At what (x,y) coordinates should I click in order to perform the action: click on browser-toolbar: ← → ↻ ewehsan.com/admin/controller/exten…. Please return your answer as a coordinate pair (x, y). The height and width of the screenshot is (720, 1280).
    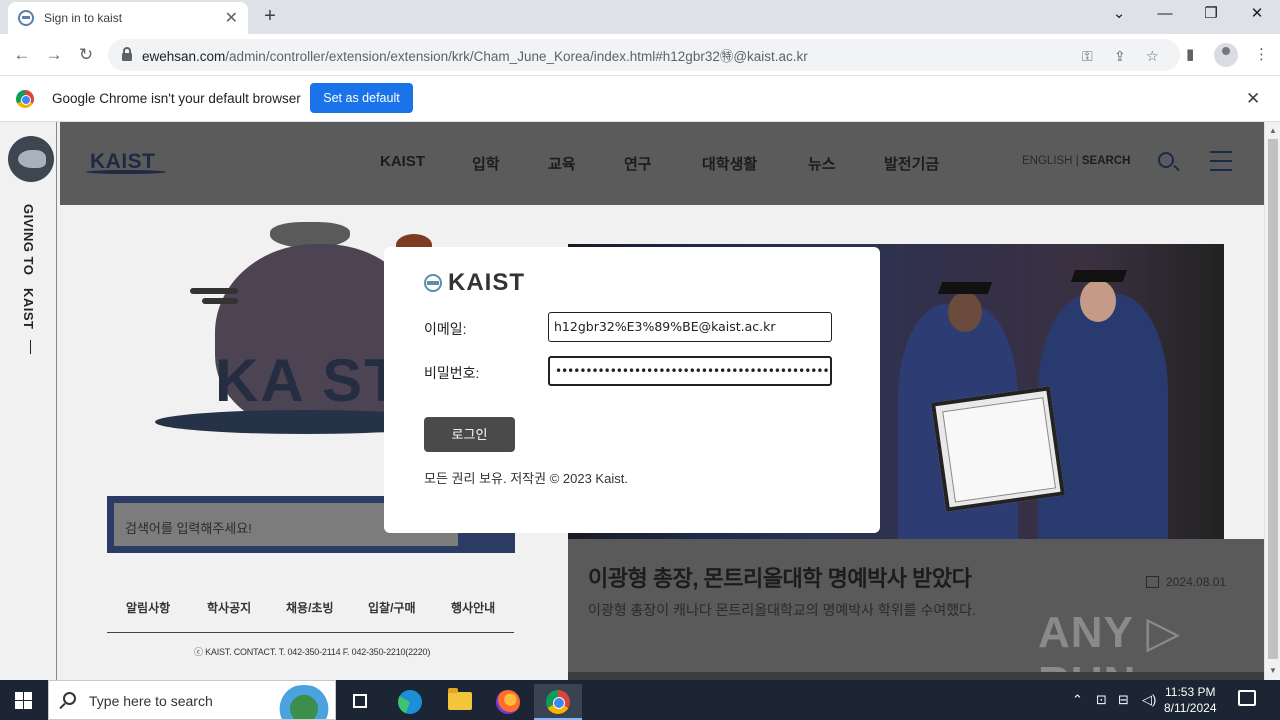
    Looking at the image, I should click on (640, 55).